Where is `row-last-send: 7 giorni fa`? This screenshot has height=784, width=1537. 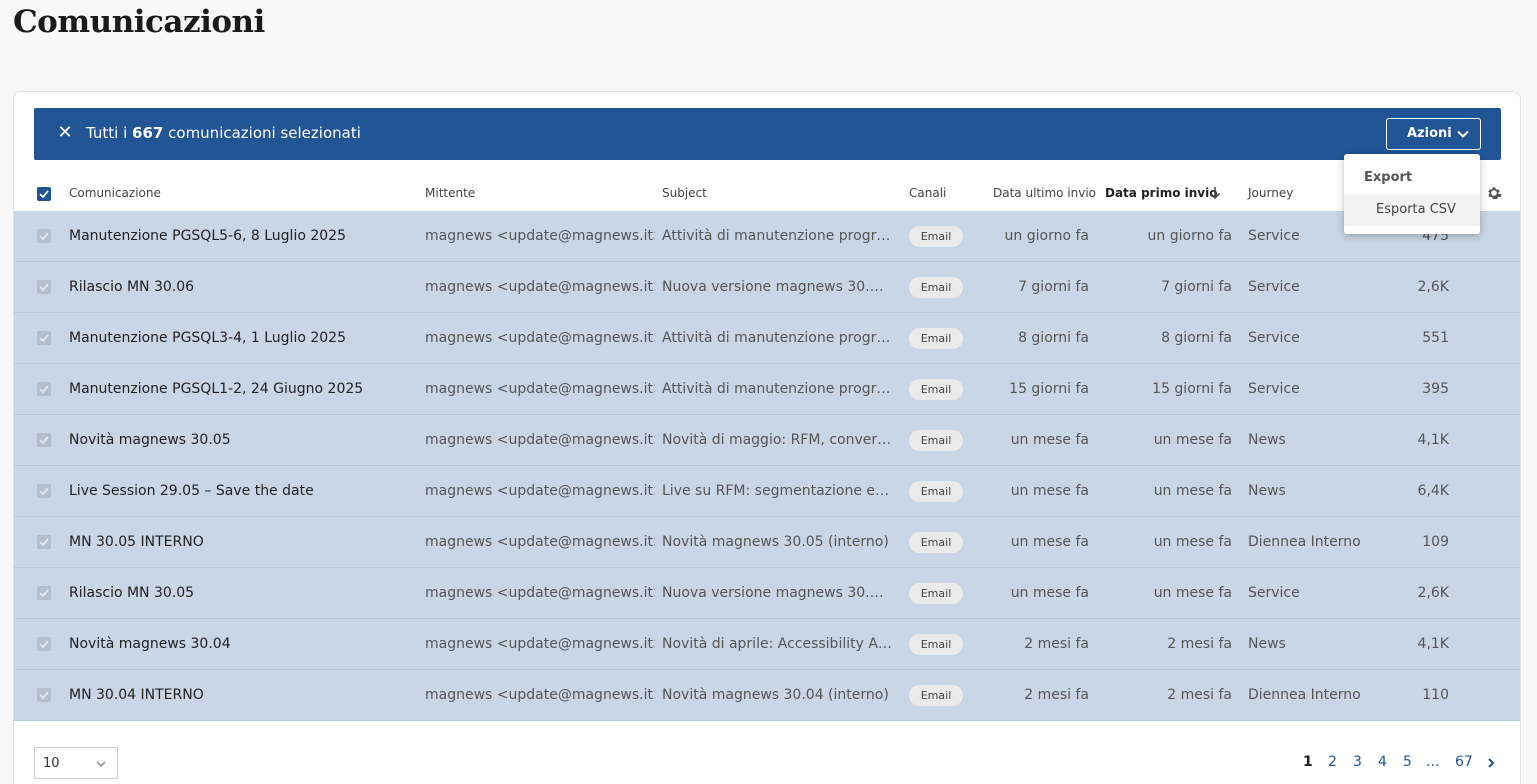
row-last-send: 7 giorni fa is located at coordinates (1053, 287).